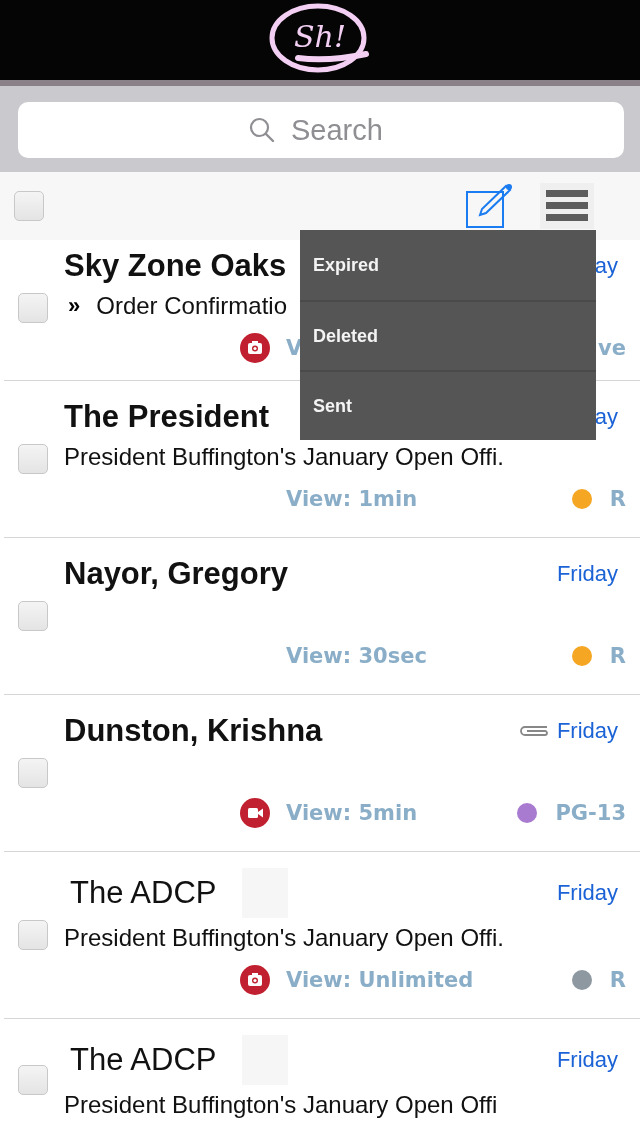 This screenshot has width=640, height=1136. I want to click on view-duration: View: 5min, so click(352, 813).